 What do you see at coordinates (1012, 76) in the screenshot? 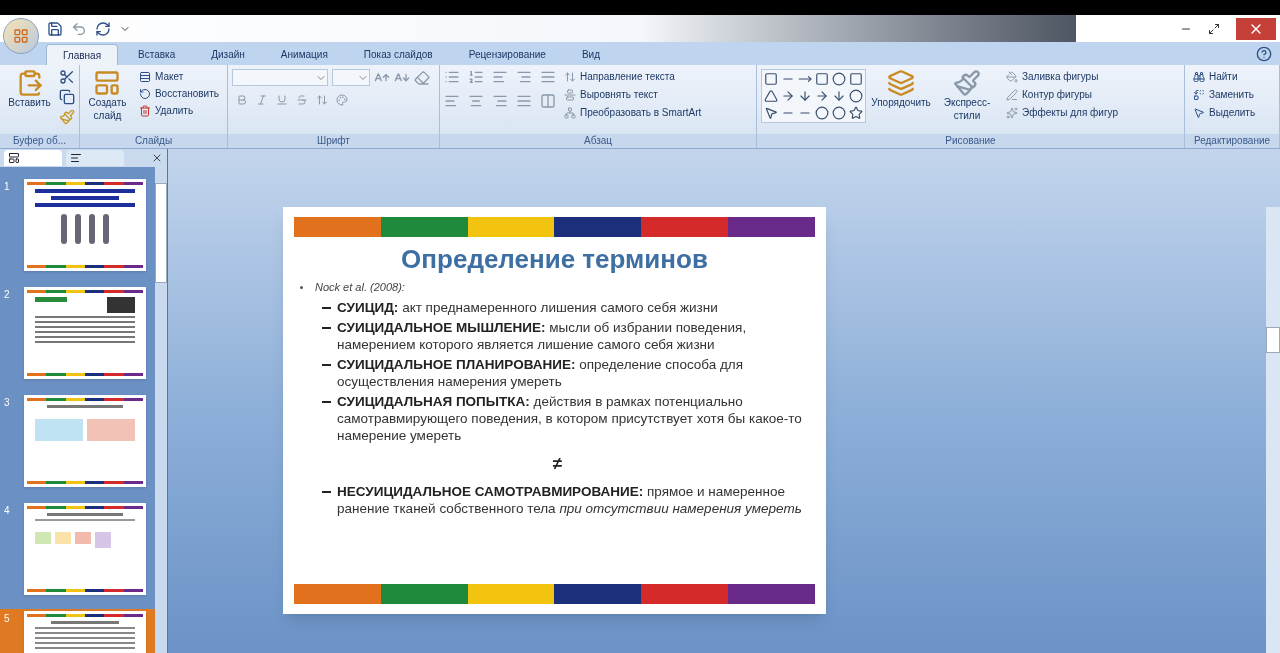
I see `paint-bucket-icon` at bounding box center [1012, 76].